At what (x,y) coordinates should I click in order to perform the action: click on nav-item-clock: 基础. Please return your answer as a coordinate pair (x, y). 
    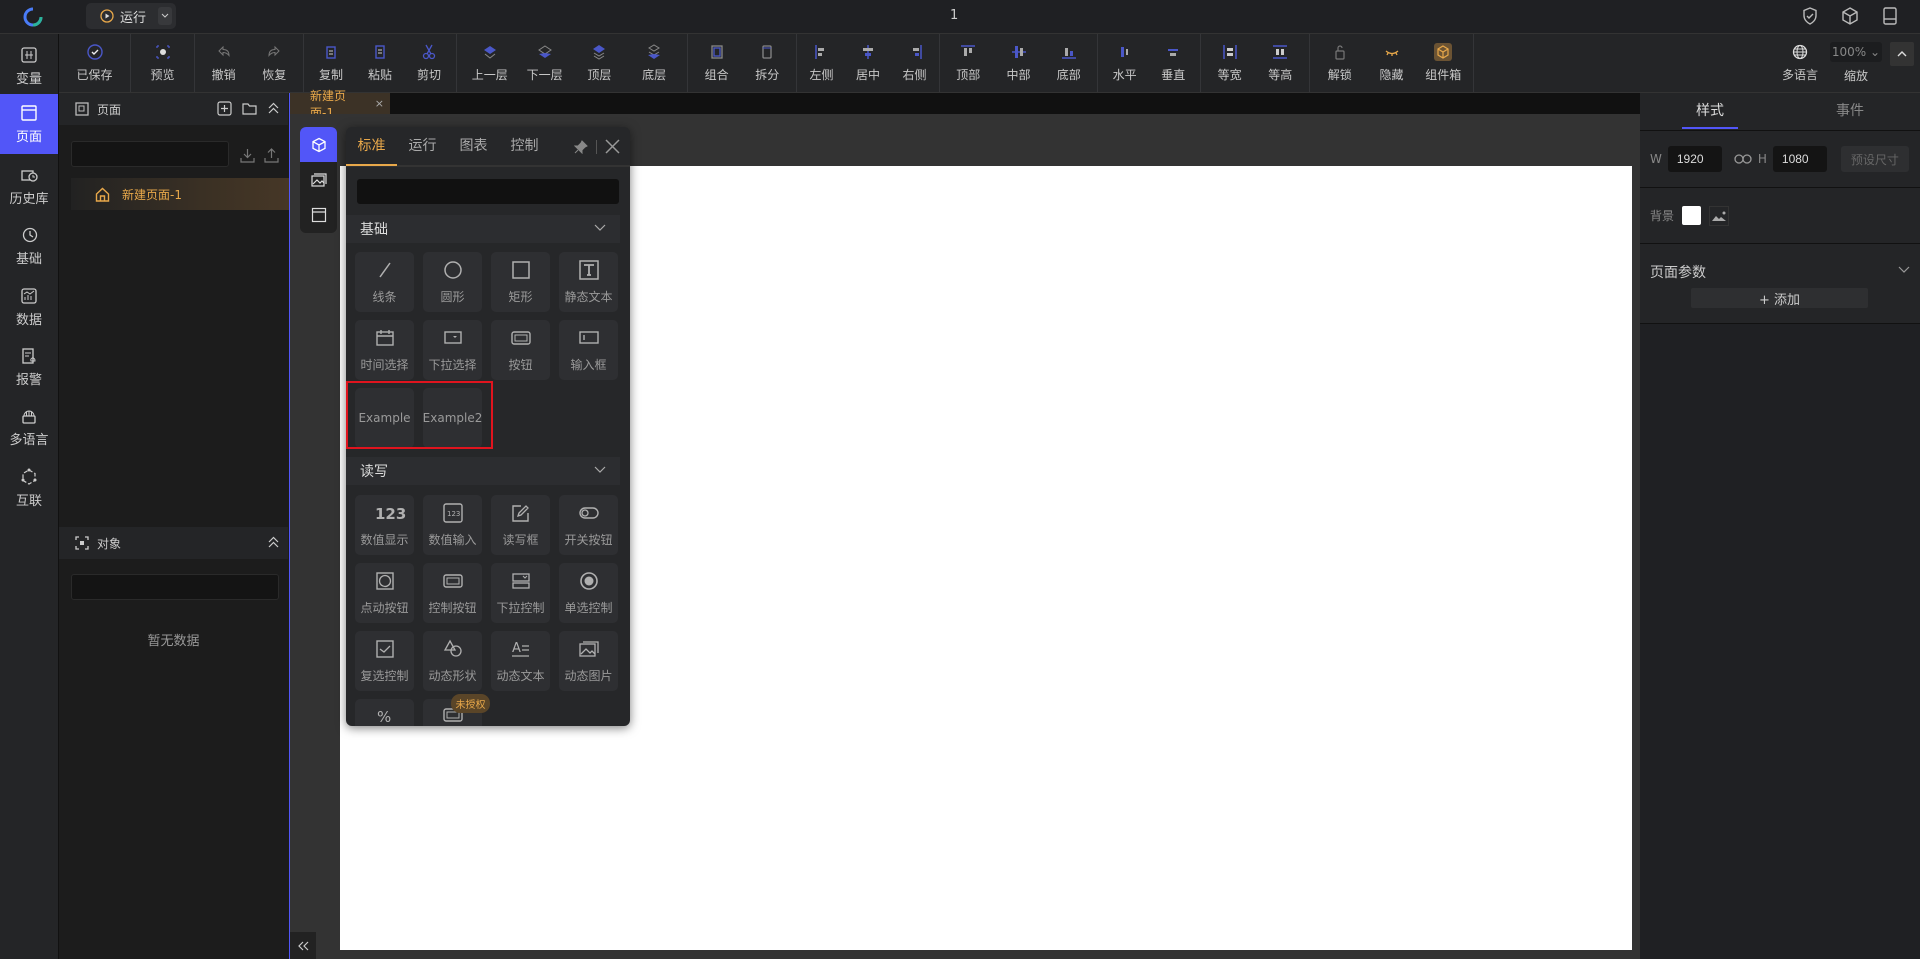
    Looking at the image, I should click on (29, 246).